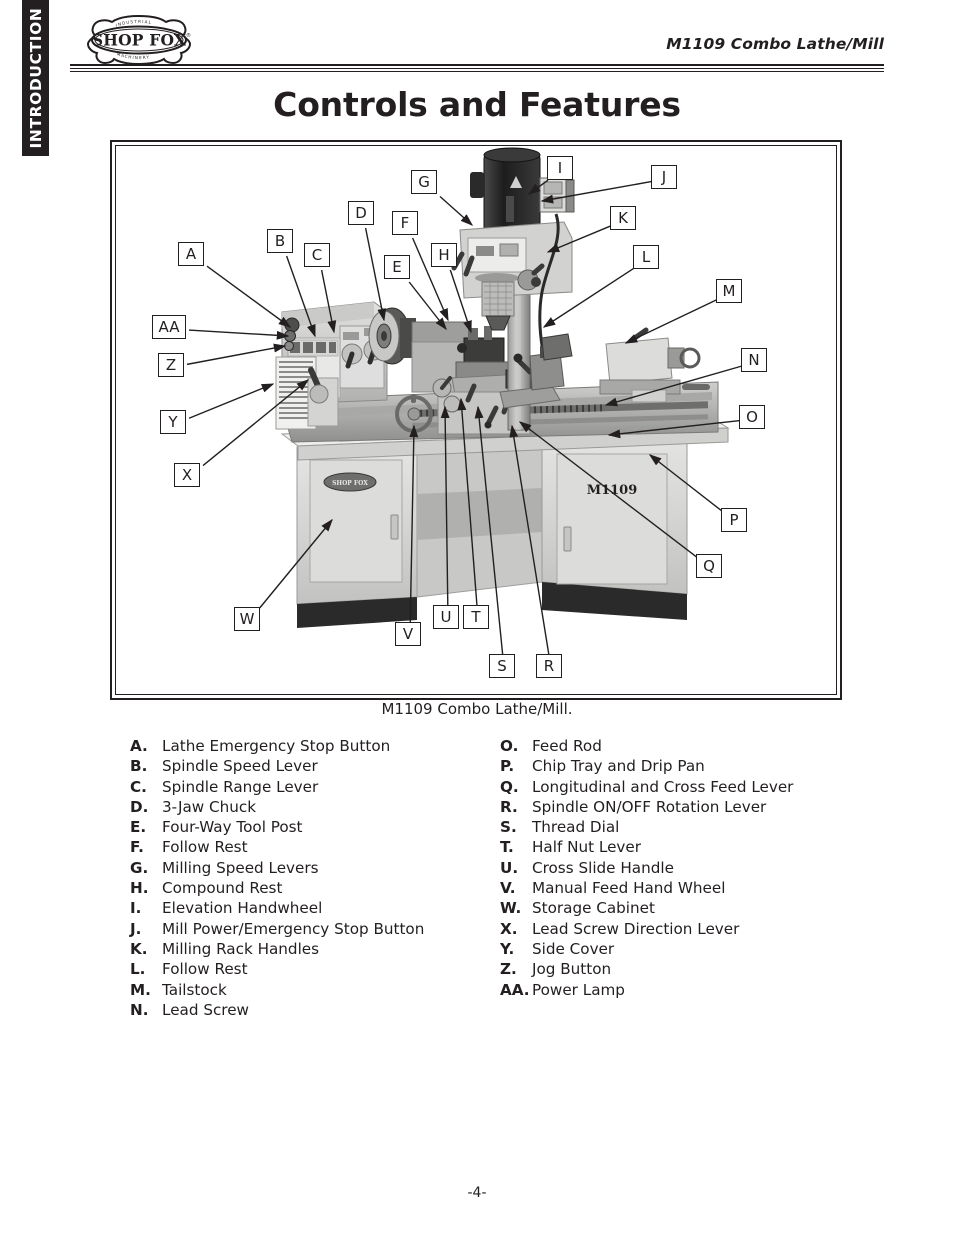 The image size is (954, 1235). What do you see at coordinates (171, 365) in the screenshot?
I see `callout-z: Z` at bounding box center [171, 365].